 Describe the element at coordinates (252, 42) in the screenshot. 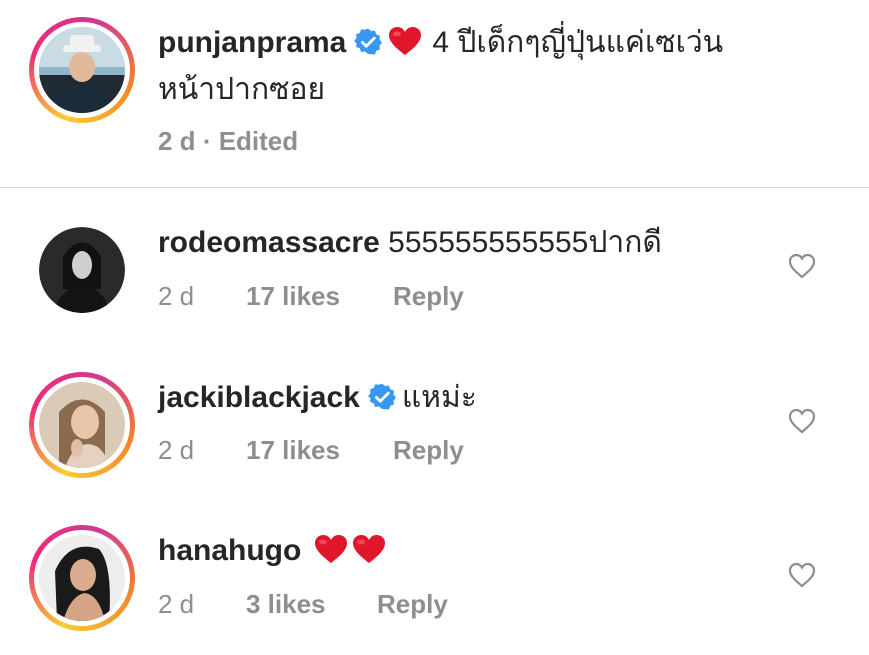

I see `caption-username: punjanprama` at that location.